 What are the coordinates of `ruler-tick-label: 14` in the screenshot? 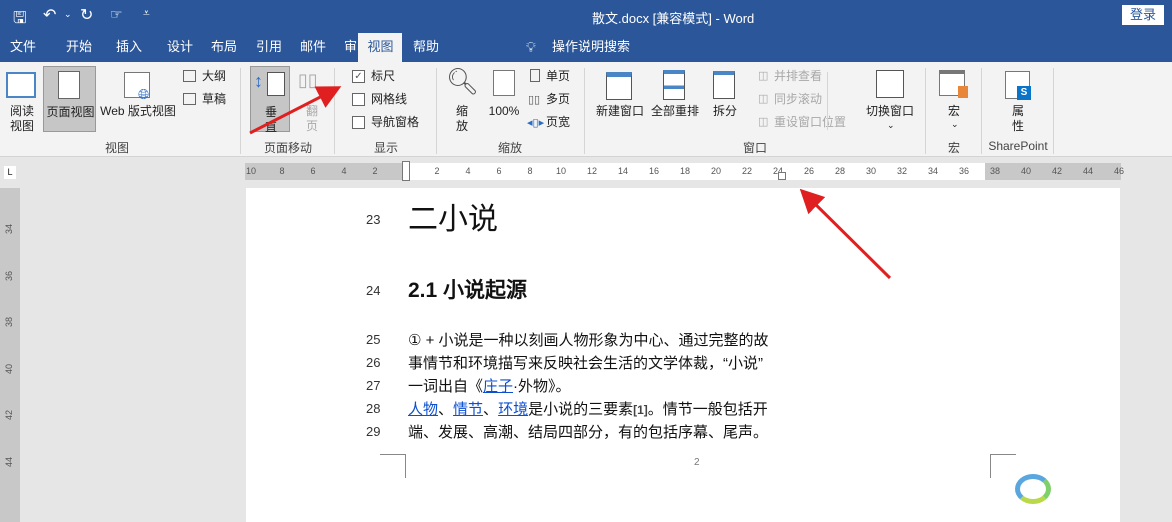 It's located at (623, 171).